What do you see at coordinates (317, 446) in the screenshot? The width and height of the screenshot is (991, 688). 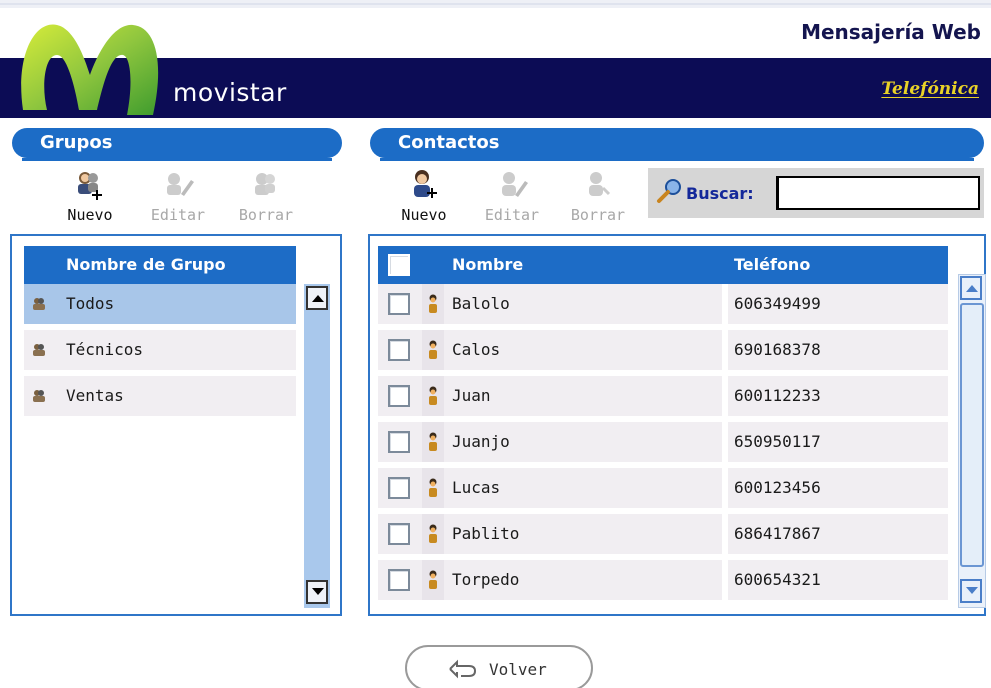 I see `groups-scrollbar` at bounding box center [317, 446].